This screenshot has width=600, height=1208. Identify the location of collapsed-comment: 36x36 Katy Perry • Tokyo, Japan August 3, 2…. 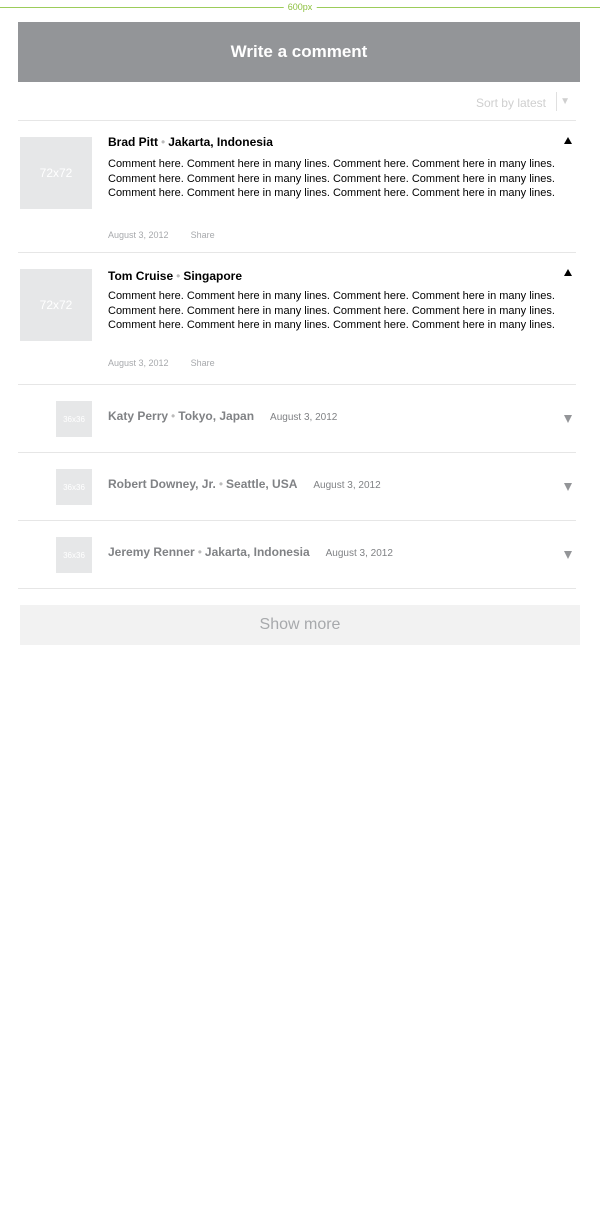
(297, 419).